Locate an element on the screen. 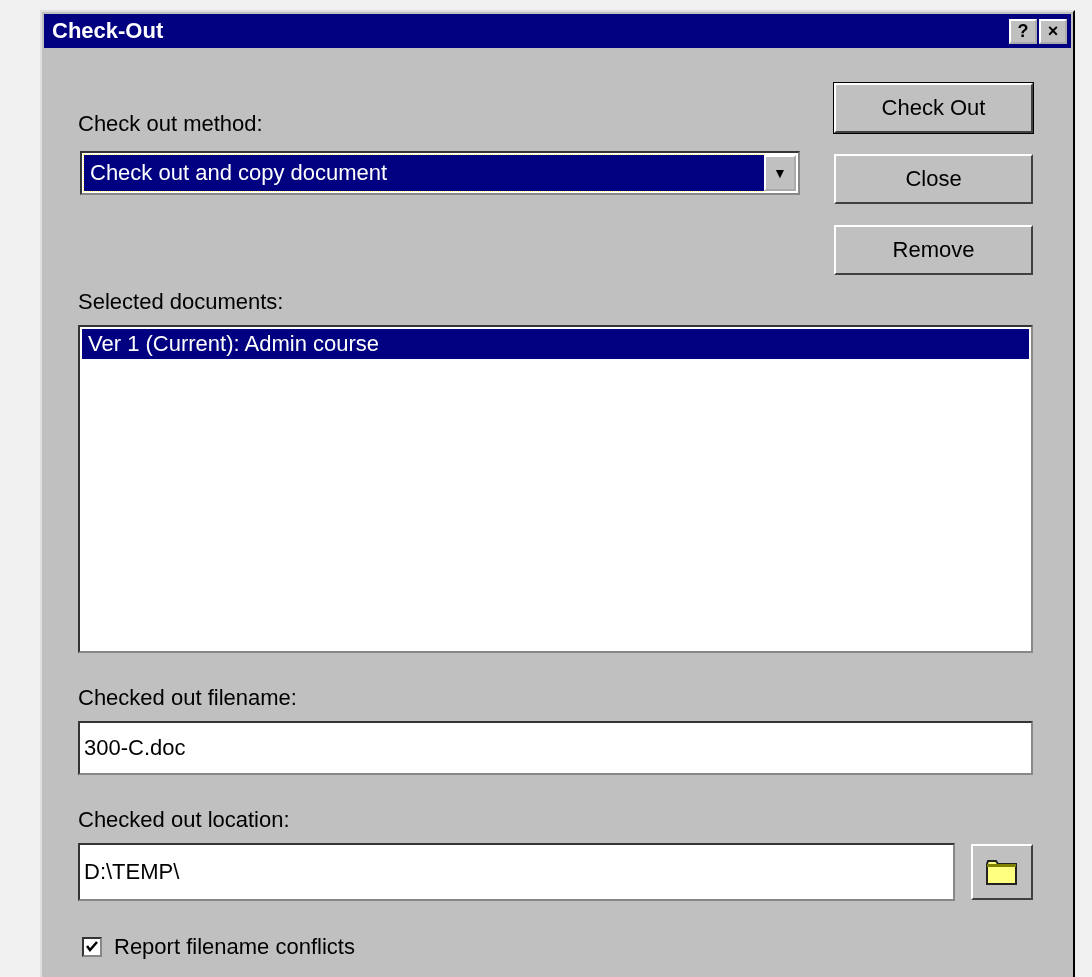 The height and width of the screenshot is (977, 1092). checkmark-icon is located at coordinates (92, 947).